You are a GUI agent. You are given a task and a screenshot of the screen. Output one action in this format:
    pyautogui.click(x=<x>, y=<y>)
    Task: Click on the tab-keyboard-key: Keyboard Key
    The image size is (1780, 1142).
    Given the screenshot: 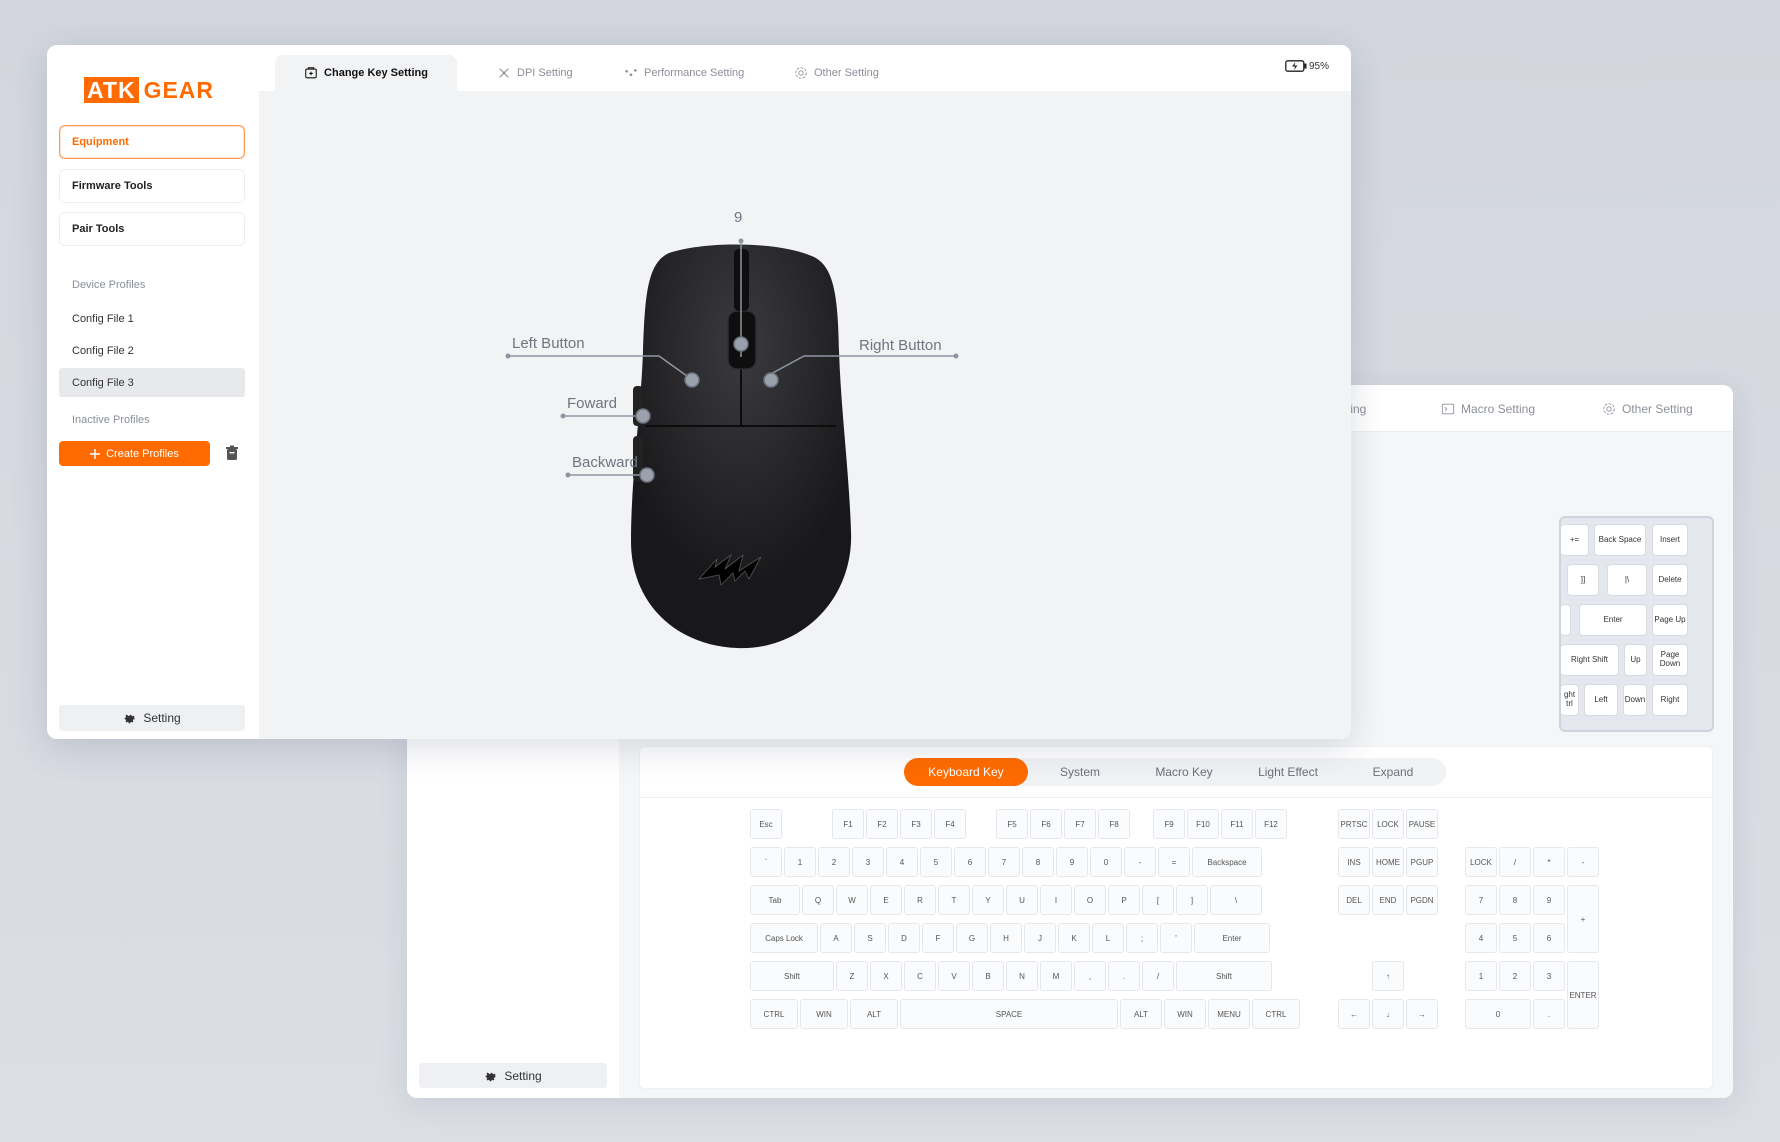 What is the action you would take?
    pyautogui.click(x=966, y=772)
    